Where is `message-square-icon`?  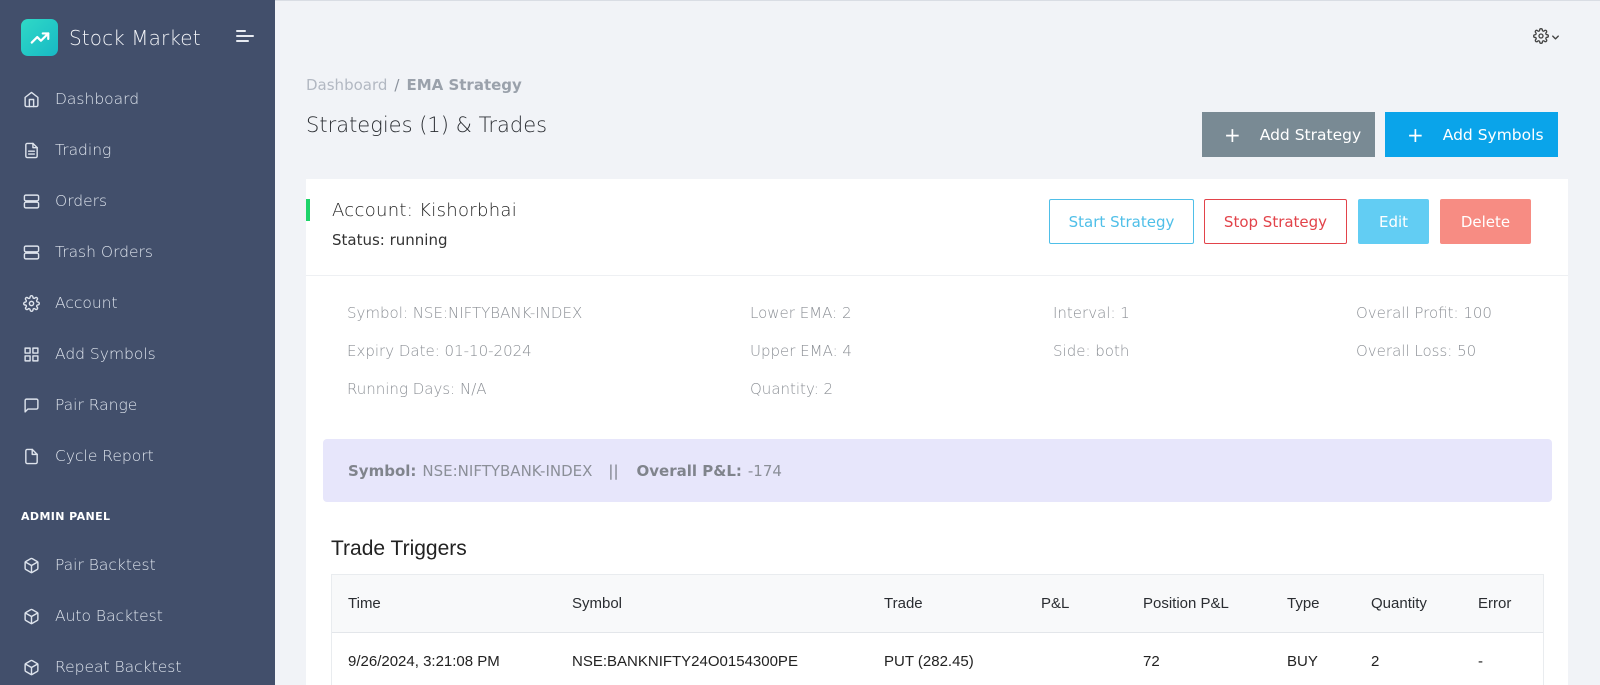
message-square-icon is located at coordinates (31, 405).